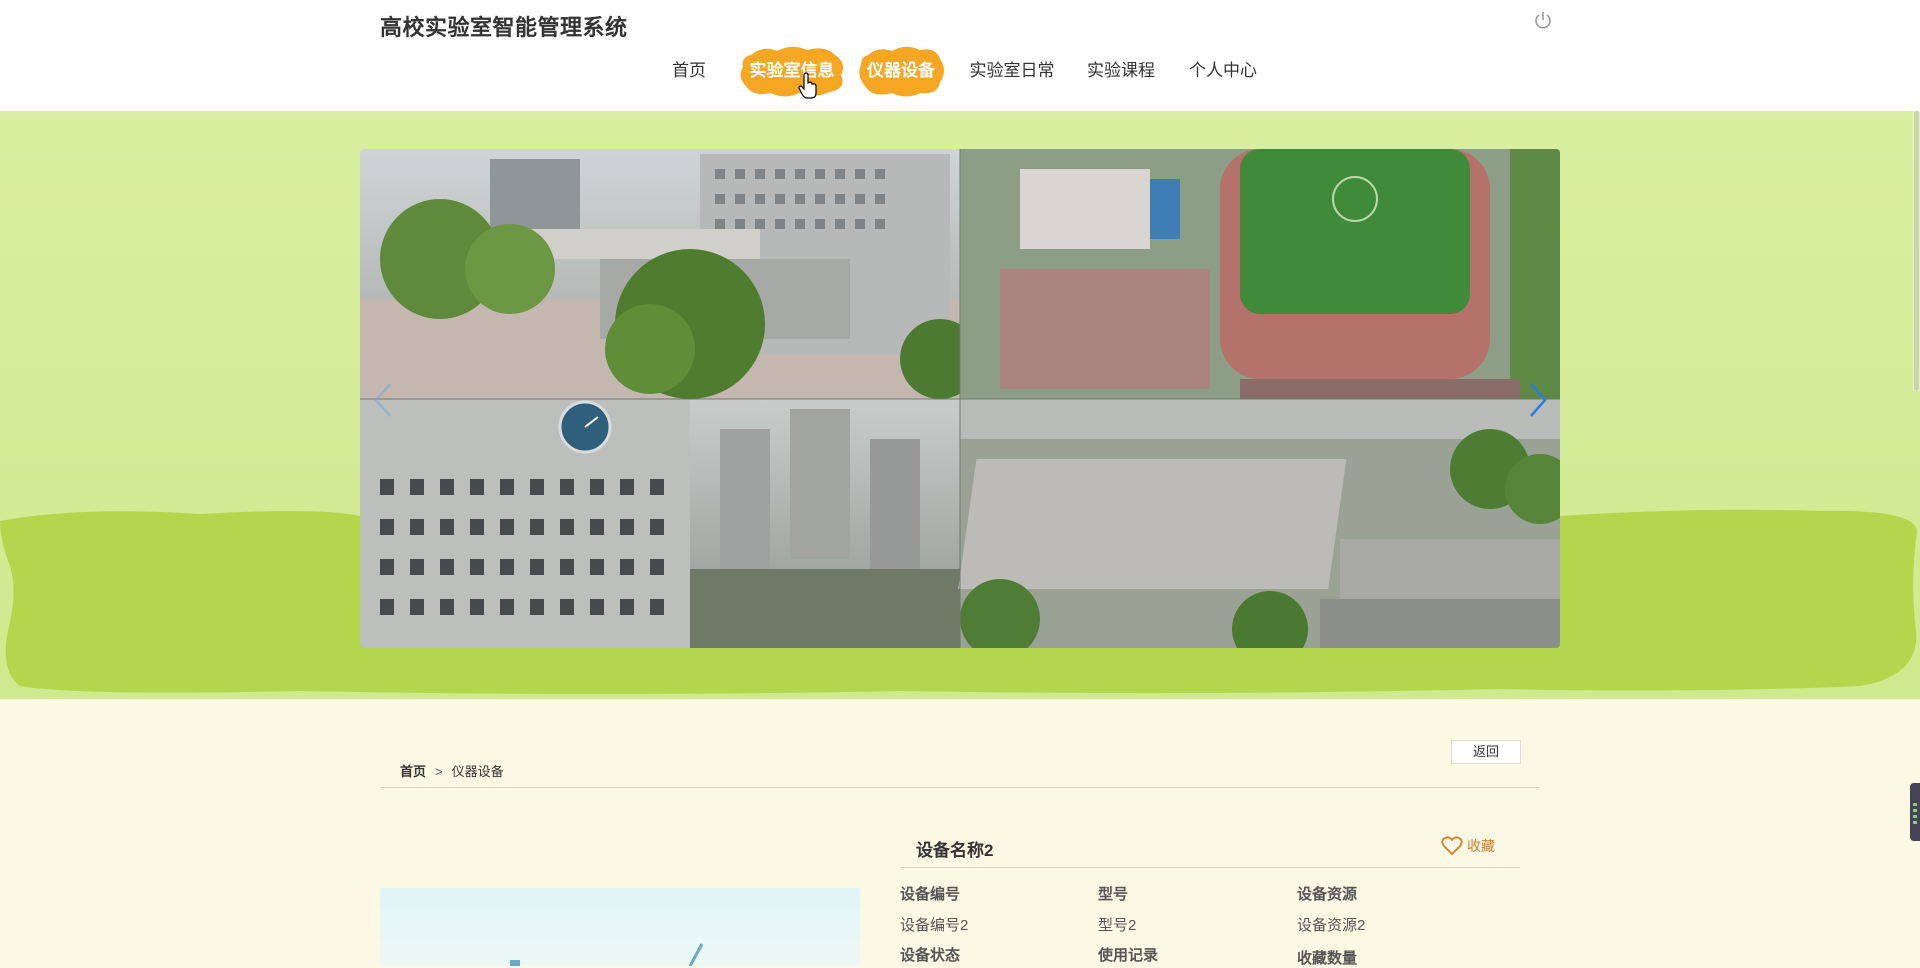 The width and height of the screenshot is (1920, 968). I want to click on favorite-button: 收藏, so click(1468, 846).